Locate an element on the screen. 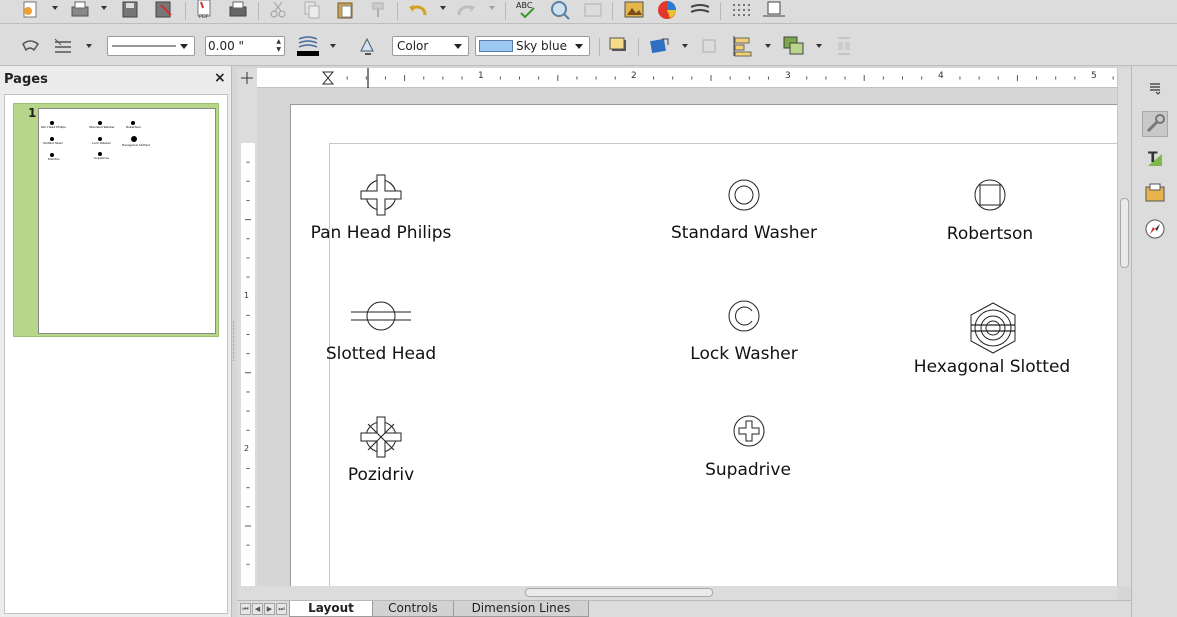 Image resolution: width=1177 pixels, height=617 pixels. zoom-pan-icon is located at coordinates (593, 10).